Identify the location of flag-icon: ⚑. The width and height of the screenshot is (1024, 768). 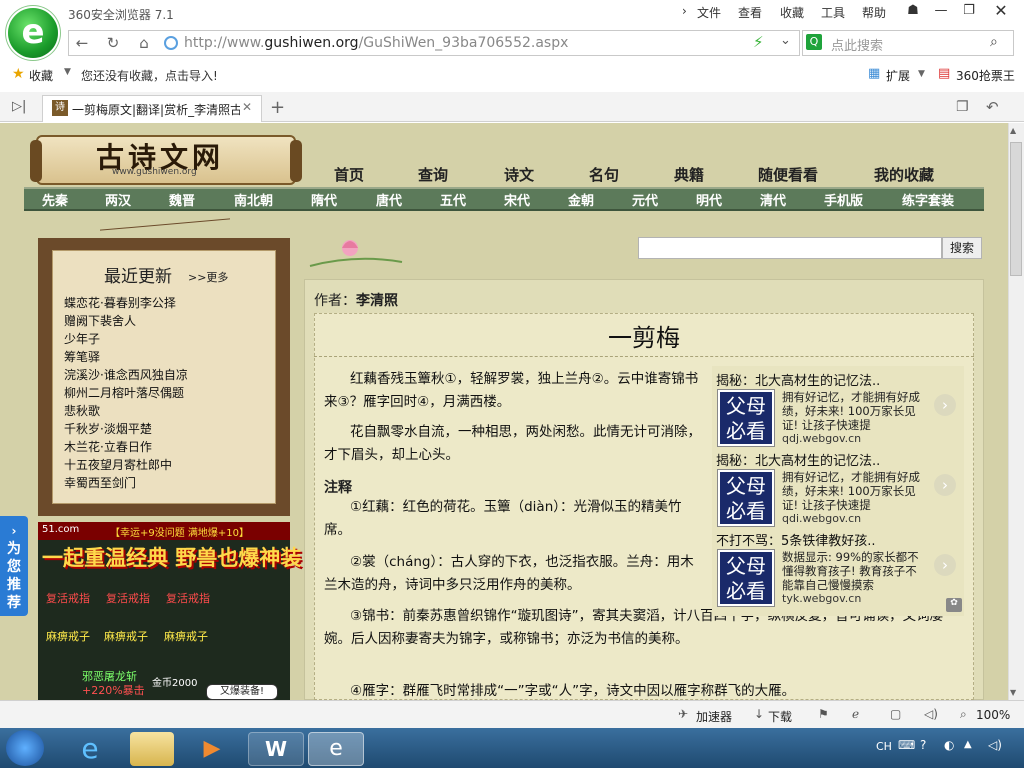
(823, 714).